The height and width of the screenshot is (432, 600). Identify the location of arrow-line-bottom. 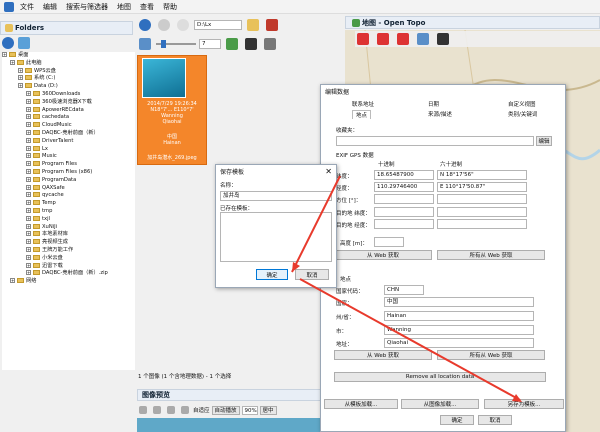
(410, 339).